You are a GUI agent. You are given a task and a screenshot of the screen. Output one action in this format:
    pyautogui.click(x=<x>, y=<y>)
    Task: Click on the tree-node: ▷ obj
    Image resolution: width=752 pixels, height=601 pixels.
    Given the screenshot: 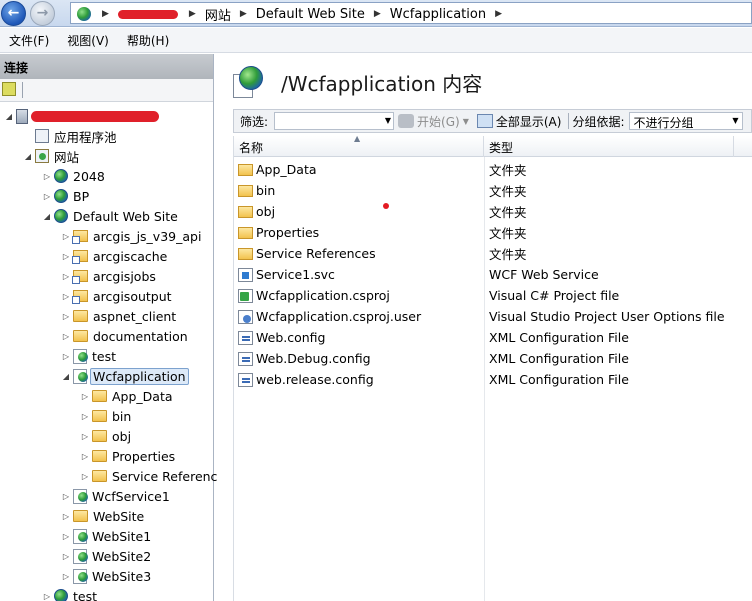 What is the action you would take?
    pyautogui.click(x=106, y=436)
    